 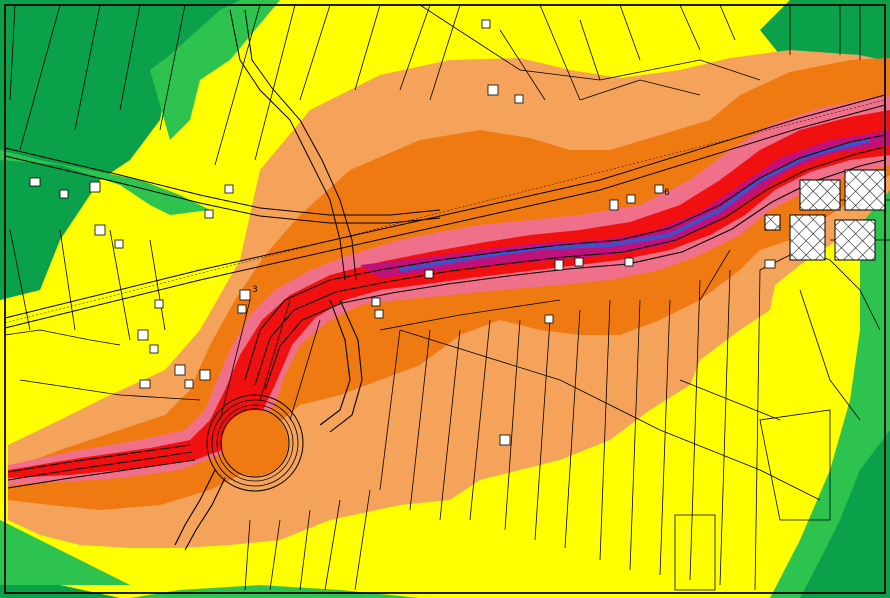 What do you see at coordinates (255, 290) in the screenshot?
I see `building-label-3: 3` at bounding box center [255, 290].